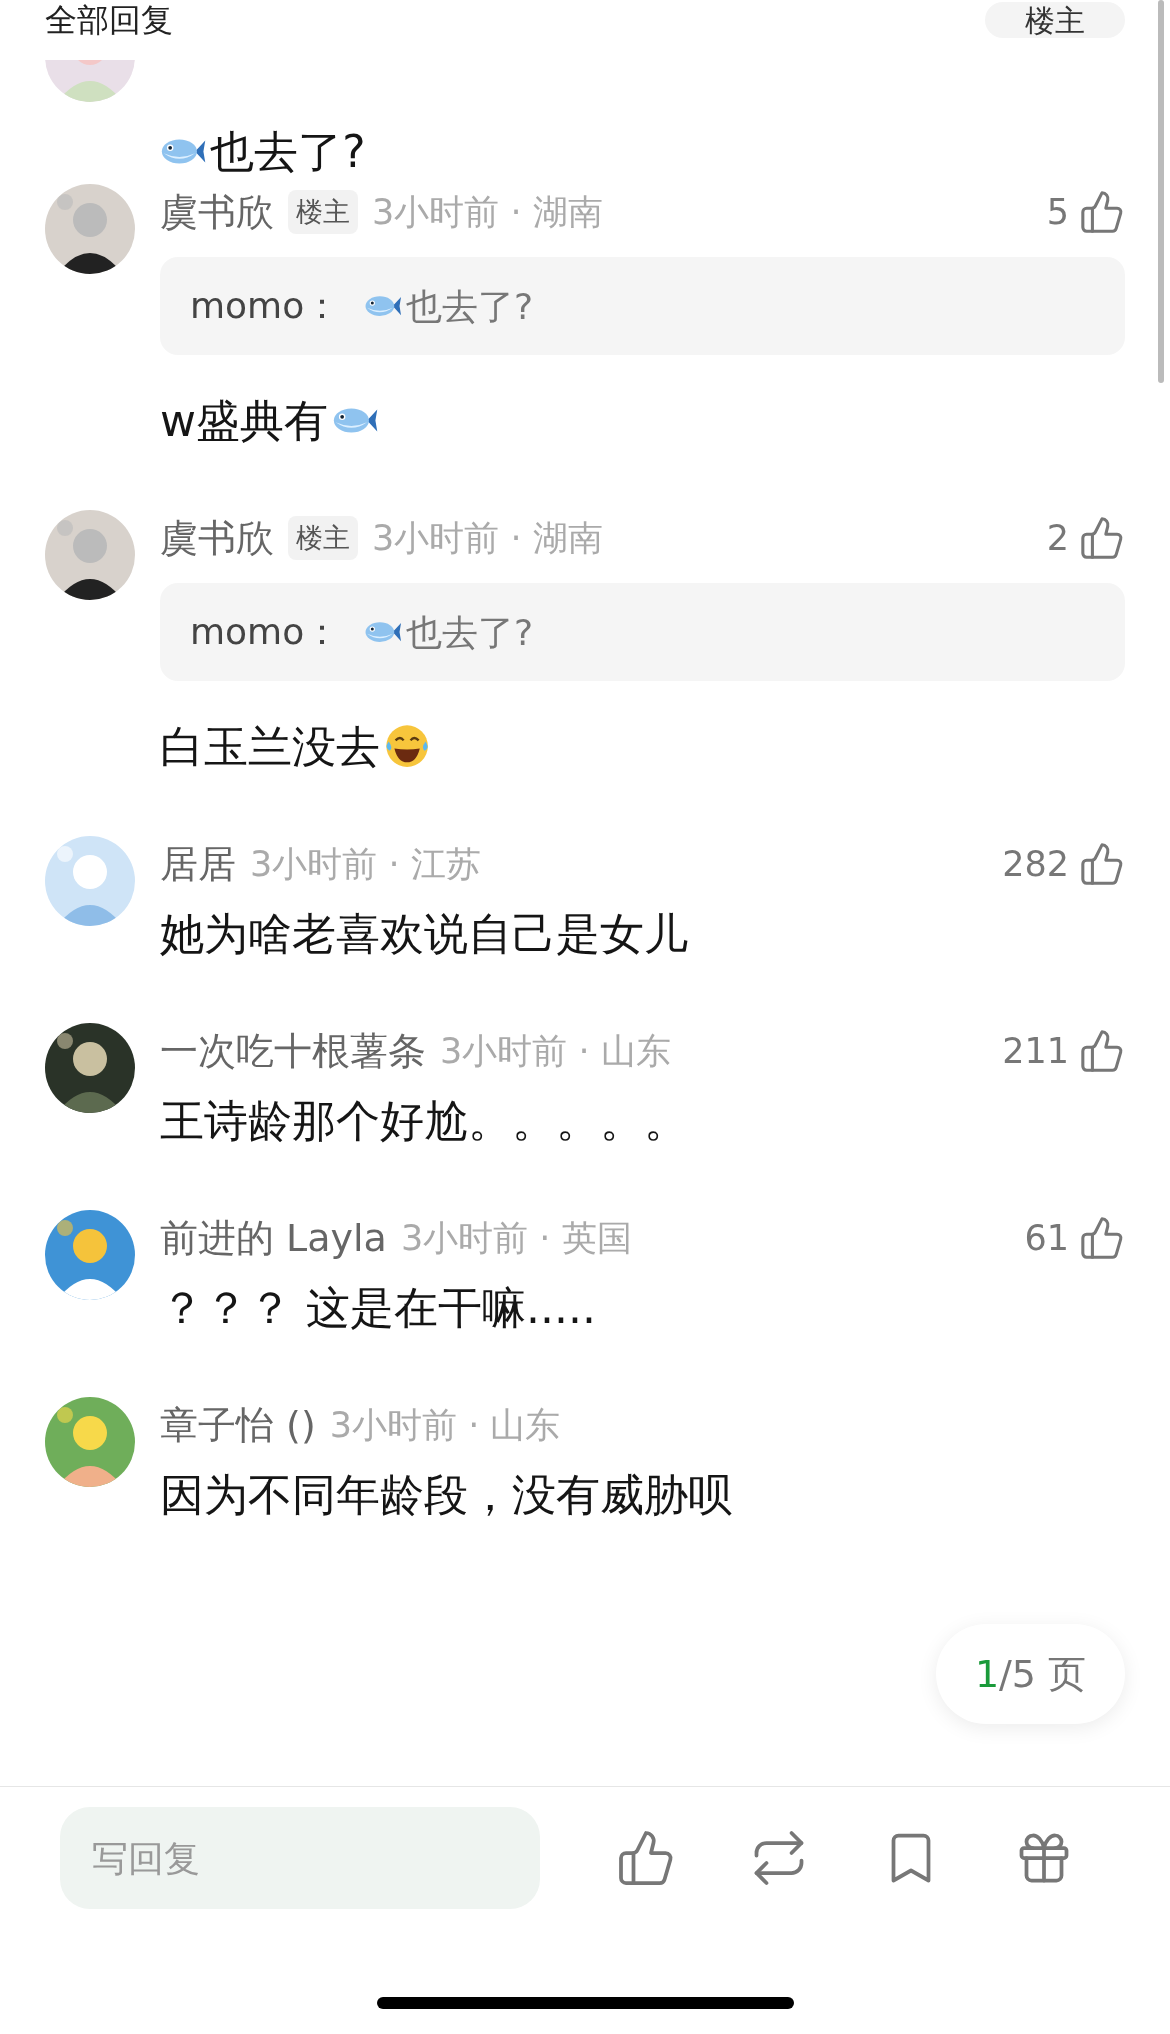 The width and height of the screenshot is (1170, 2034). What do you see at coordinates (424, 934) in the screenshot?
I see `comment-text: 她为啥老喜欢说自己是女儿` at bounding box center [424, 934].